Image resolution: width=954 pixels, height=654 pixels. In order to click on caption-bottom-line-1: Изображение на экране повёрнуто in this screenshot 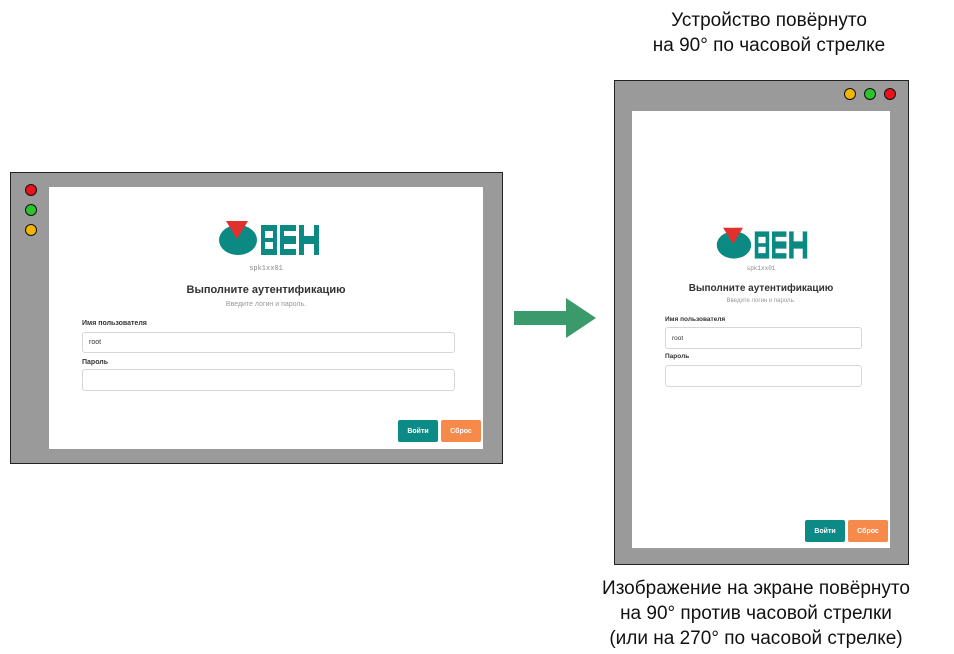, I will do `click(756, 588)`.